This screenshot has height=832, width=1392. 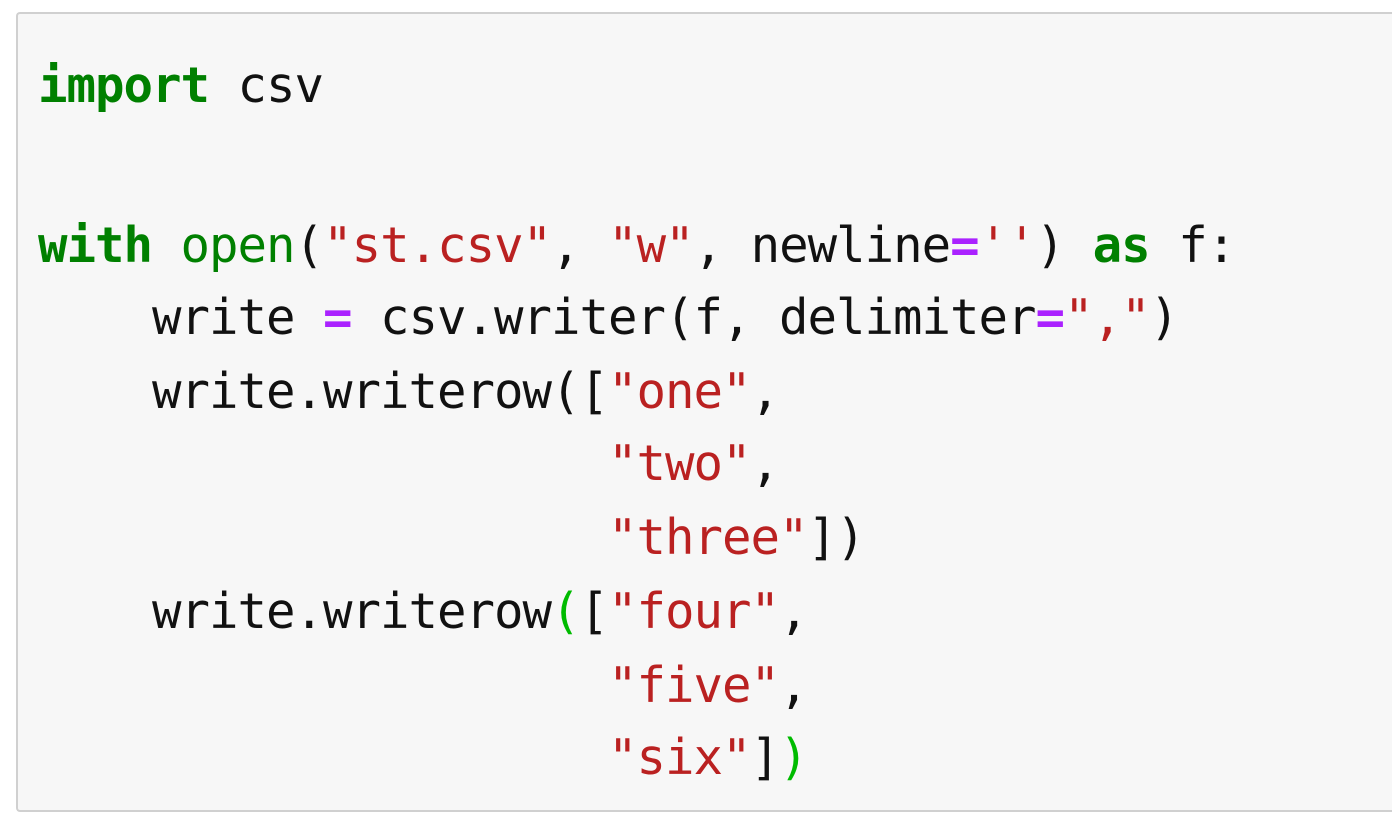 I want to click on code-token-name: write, so click(x=181, y=317).